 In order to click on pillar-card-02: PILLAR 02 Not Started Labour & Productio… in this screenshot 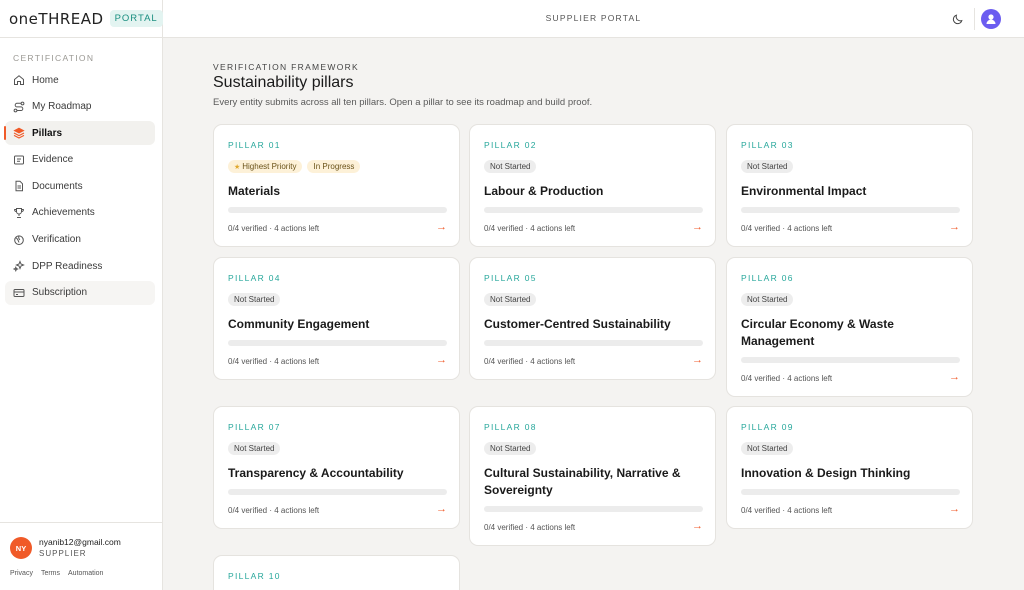, I will do `click(592, 185)`.